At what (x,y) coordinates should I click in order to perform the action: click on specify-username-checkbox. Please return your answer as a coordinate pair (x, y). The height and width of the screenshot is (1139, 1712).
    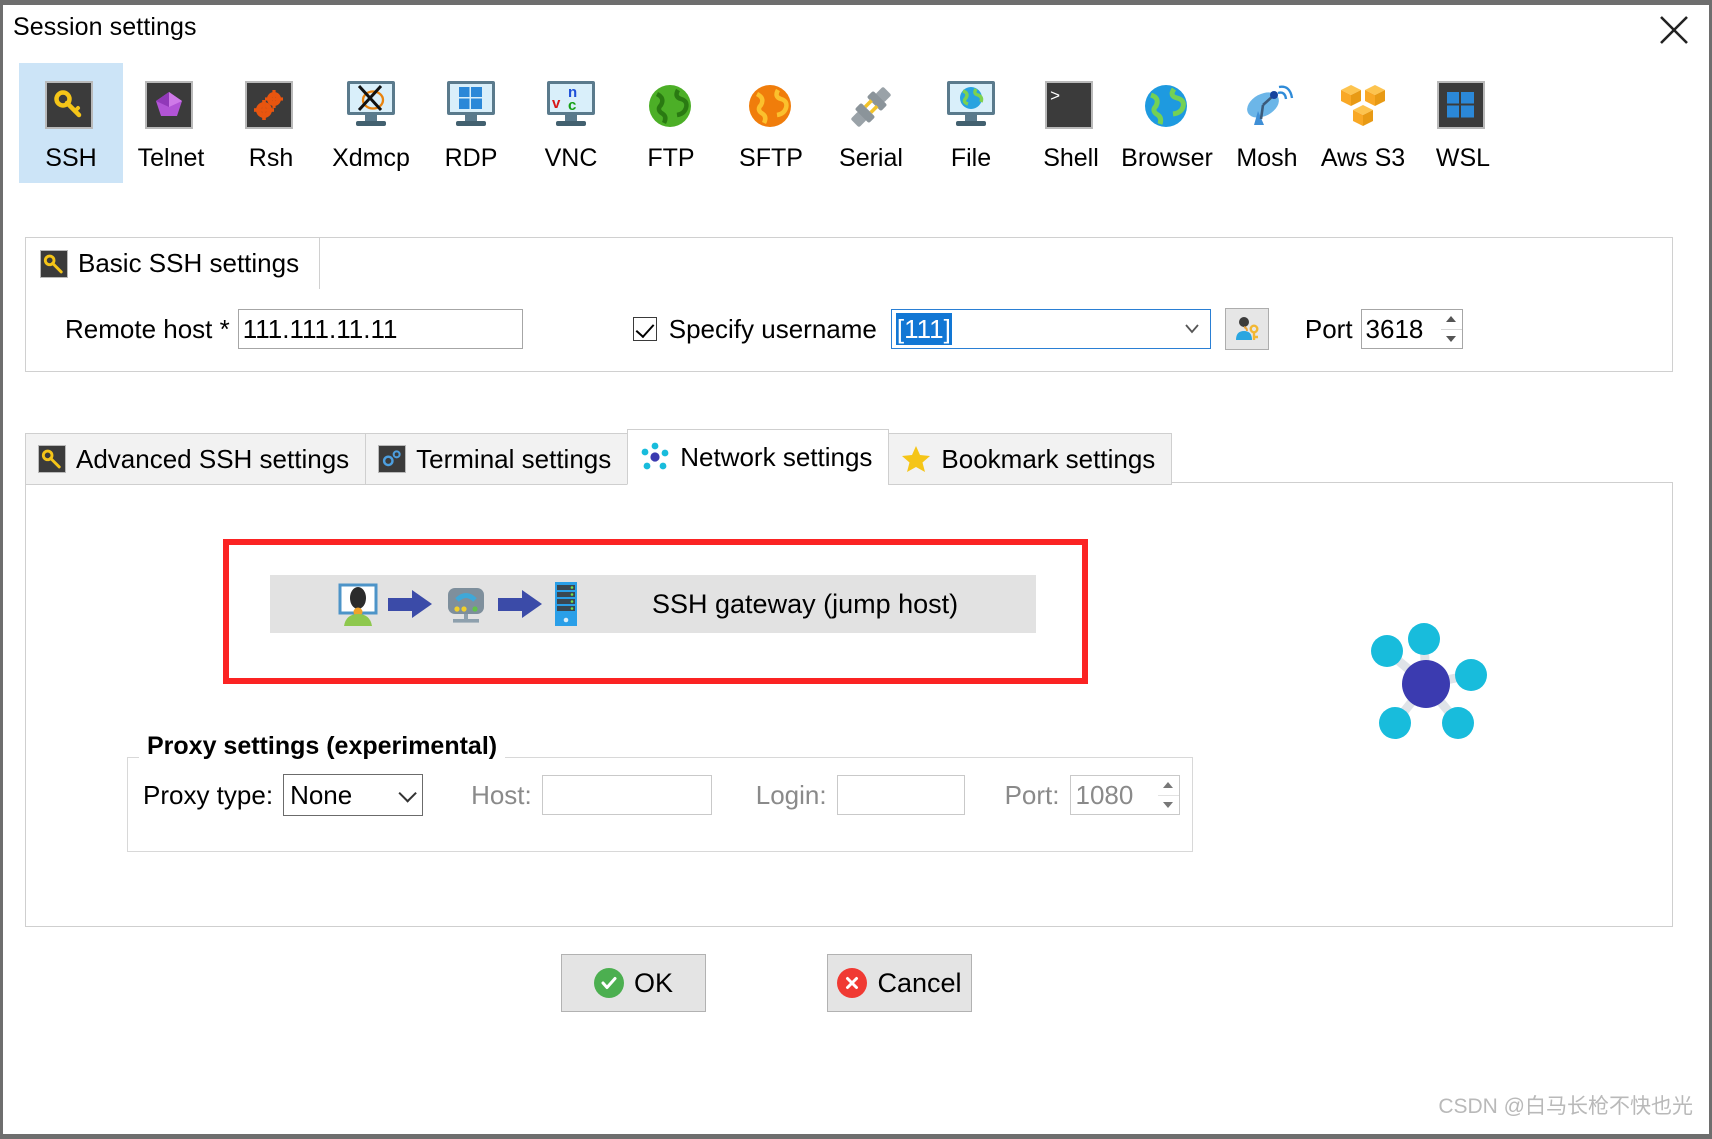
    Looking at the image, I should click on (644, 329).